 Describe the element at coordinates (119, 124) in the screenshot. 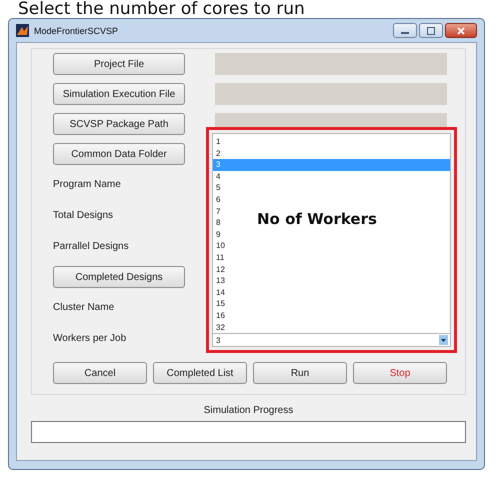

I see `browse-button: SCVSP Package Path` at that location.